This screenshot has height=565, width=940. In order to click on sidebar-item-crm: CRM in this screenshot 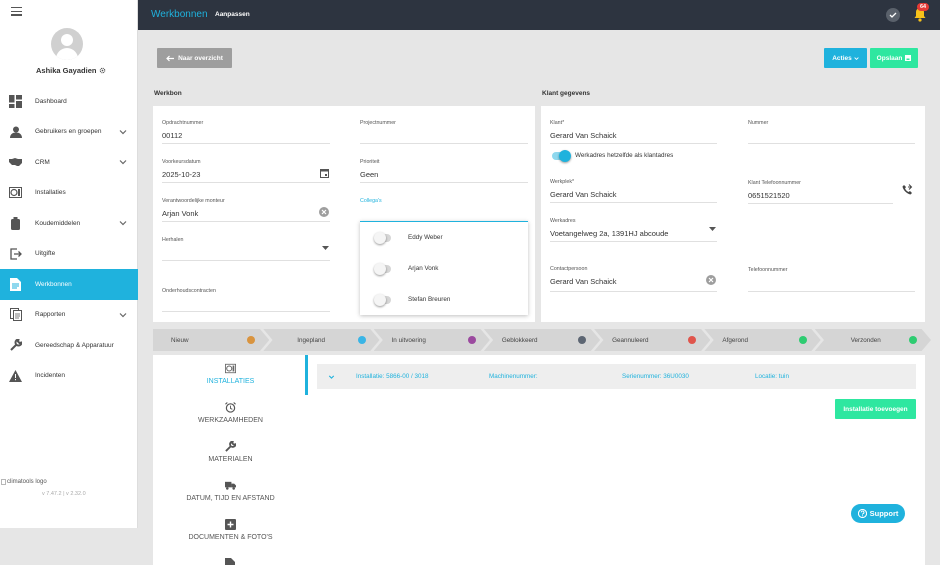, I will do `click(69, 162)`.